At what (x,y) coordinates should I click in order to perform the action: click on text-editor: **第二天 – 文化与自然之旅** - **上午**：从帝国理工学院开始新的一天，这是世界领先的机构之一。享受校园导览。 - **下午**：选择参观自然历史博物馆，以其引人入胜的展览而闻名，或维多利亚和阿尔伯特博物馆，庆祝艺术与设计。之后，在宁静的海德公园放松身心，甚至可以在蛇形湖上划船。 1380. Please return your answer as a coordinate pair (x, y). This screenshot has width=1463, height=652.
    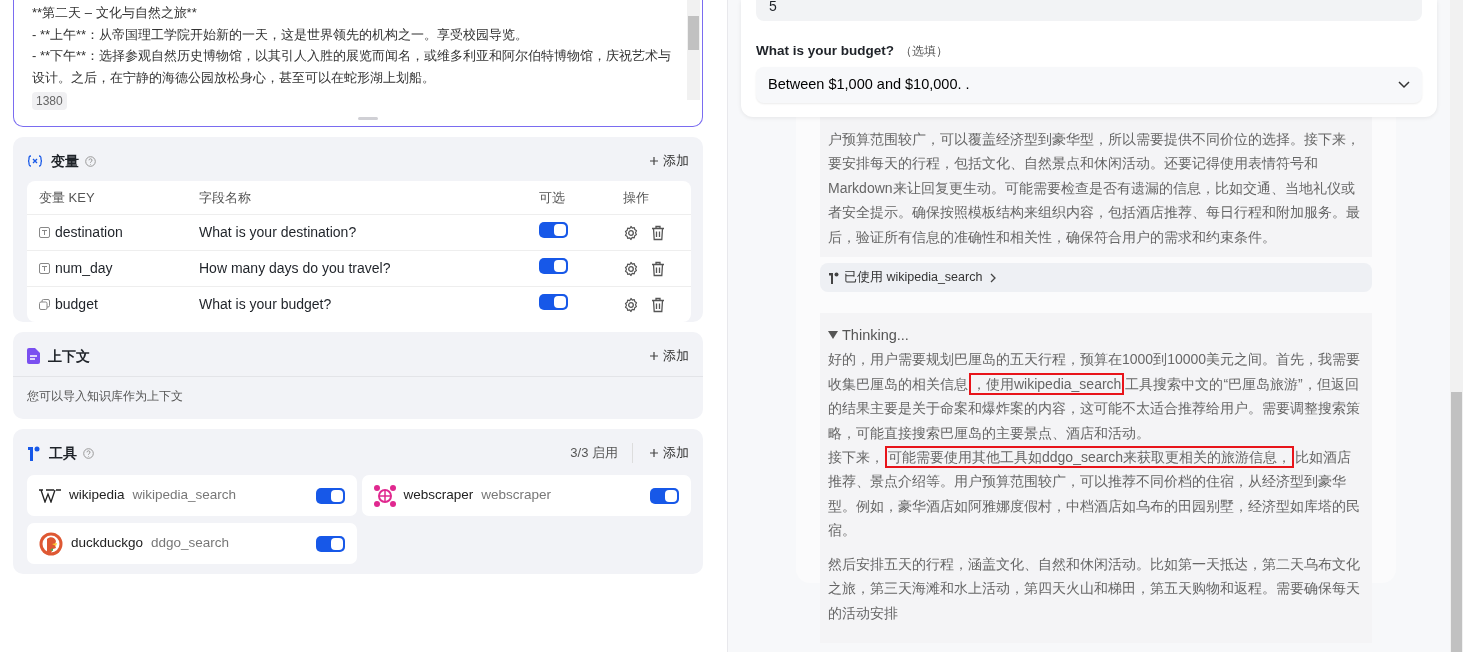
    Looking at the image, I should click on (358, 63).